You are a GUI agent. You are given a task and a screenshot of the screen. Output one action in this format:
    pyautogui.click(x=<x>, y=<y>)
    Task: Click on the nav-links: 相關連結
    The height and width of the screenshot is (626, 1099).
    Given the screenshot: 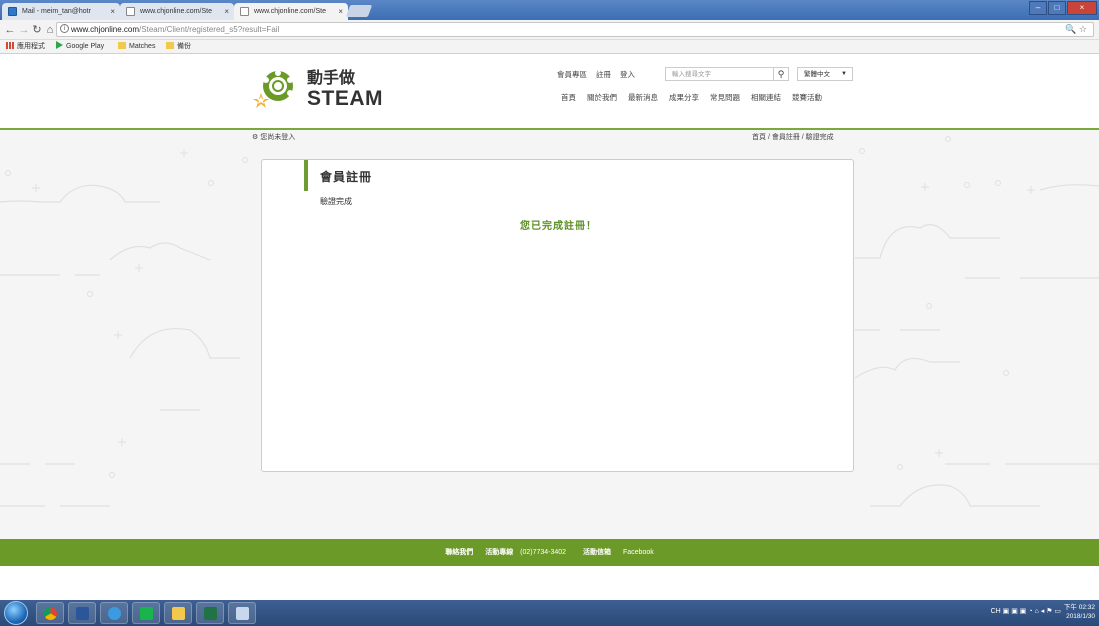 What is the action you would take?
    pyautogui.click(x=766, y=97)
    